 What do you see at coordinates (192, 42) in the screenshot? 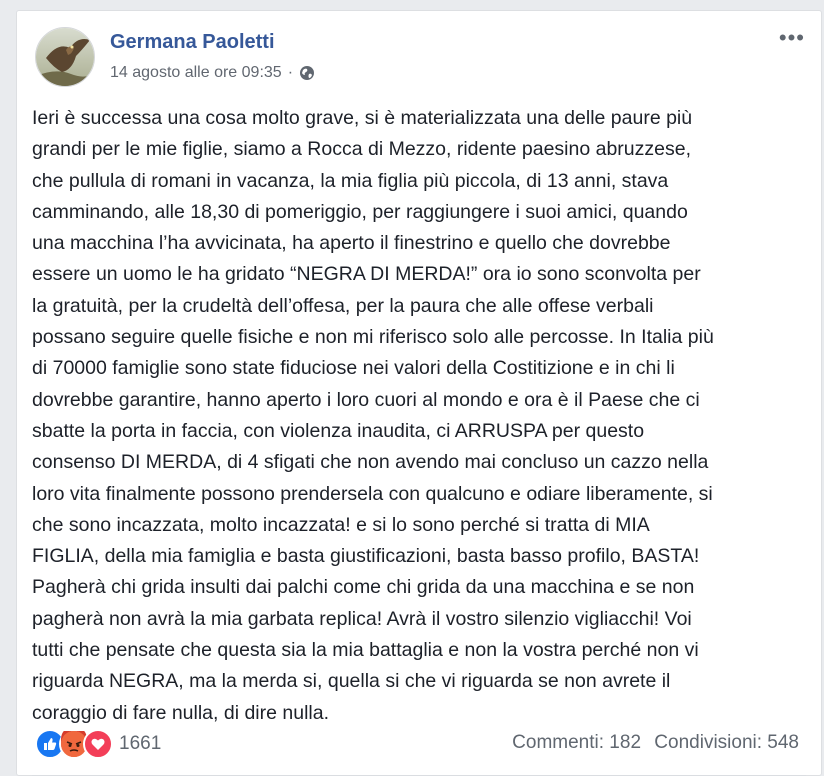
I see `author-name-link: Germana Paoletti` at bounding box center [192, 42].